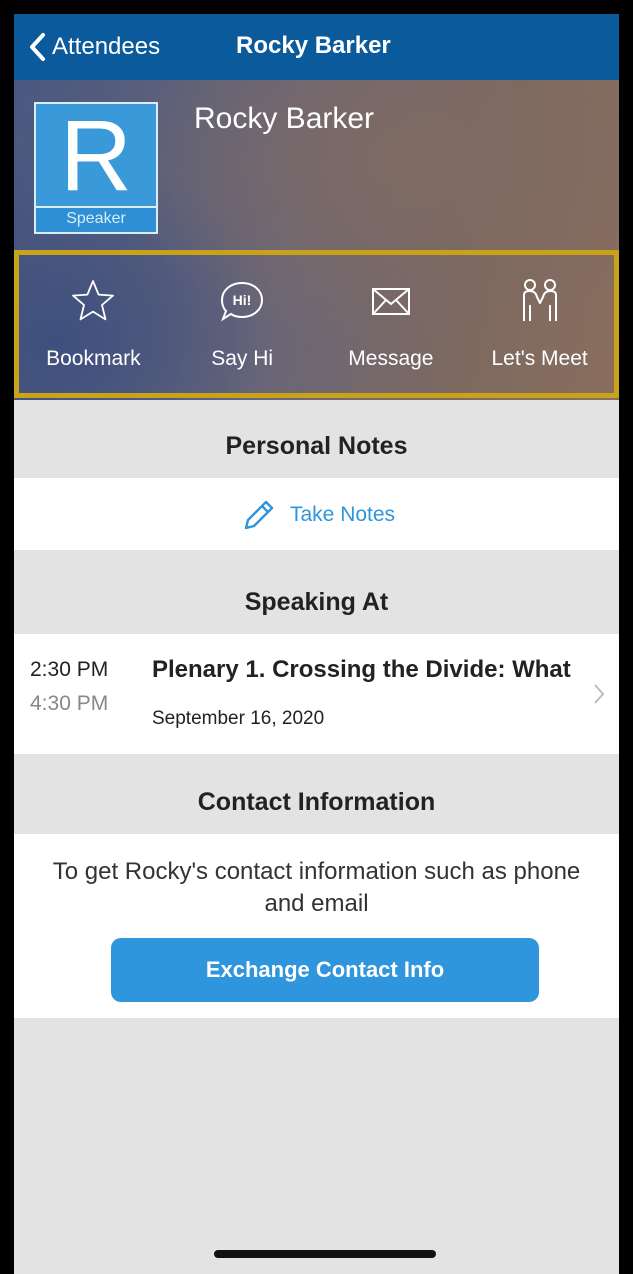 The width and height of the screenshot is (633, 1274). Describe the element at coordinates (284, 118) in the screenshot. I see `profile-name: Rocky Barker` at that location.